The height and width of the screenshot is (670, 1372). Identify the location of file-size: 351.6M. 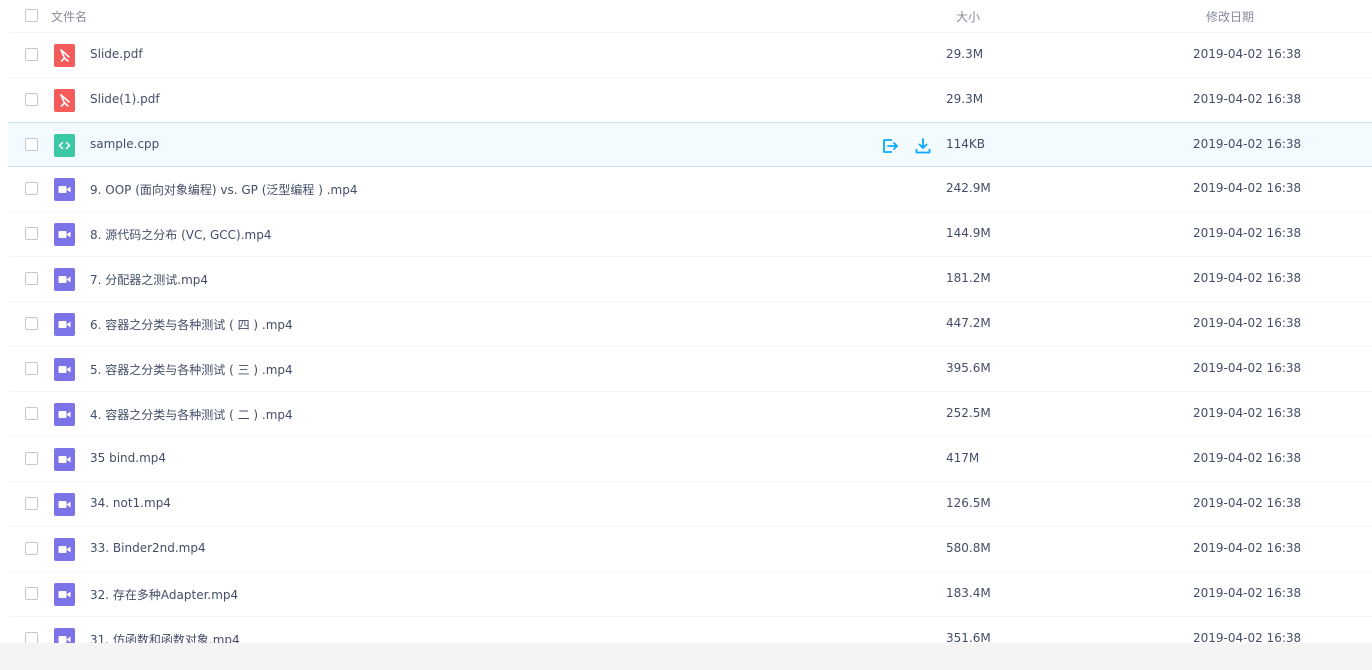
(968, 637).